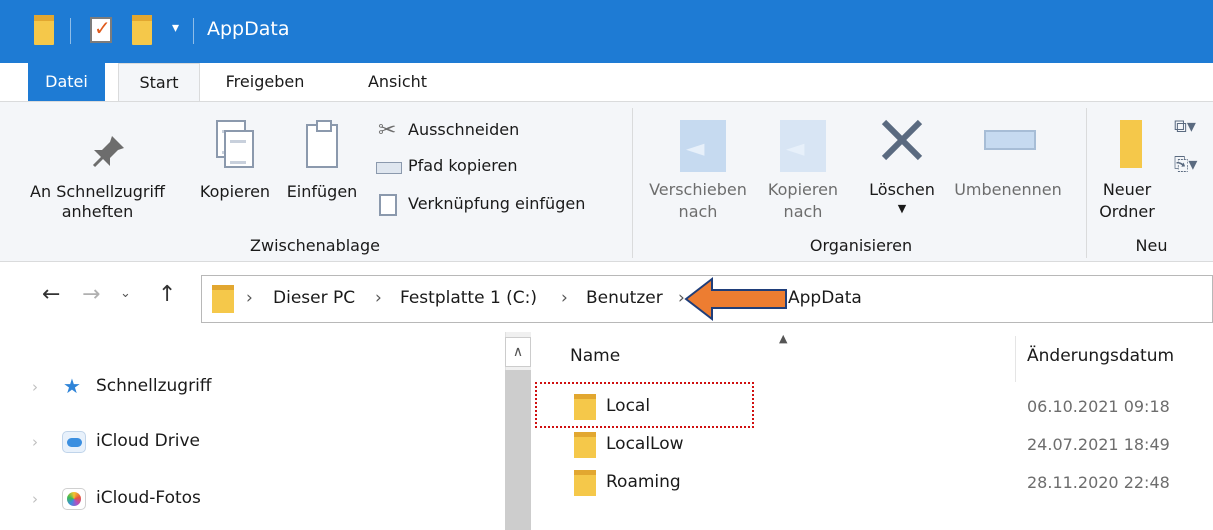  Describe the element at coordinates (735, 299) in the screenshot. I see `annotation-arrow-icon` at that location.